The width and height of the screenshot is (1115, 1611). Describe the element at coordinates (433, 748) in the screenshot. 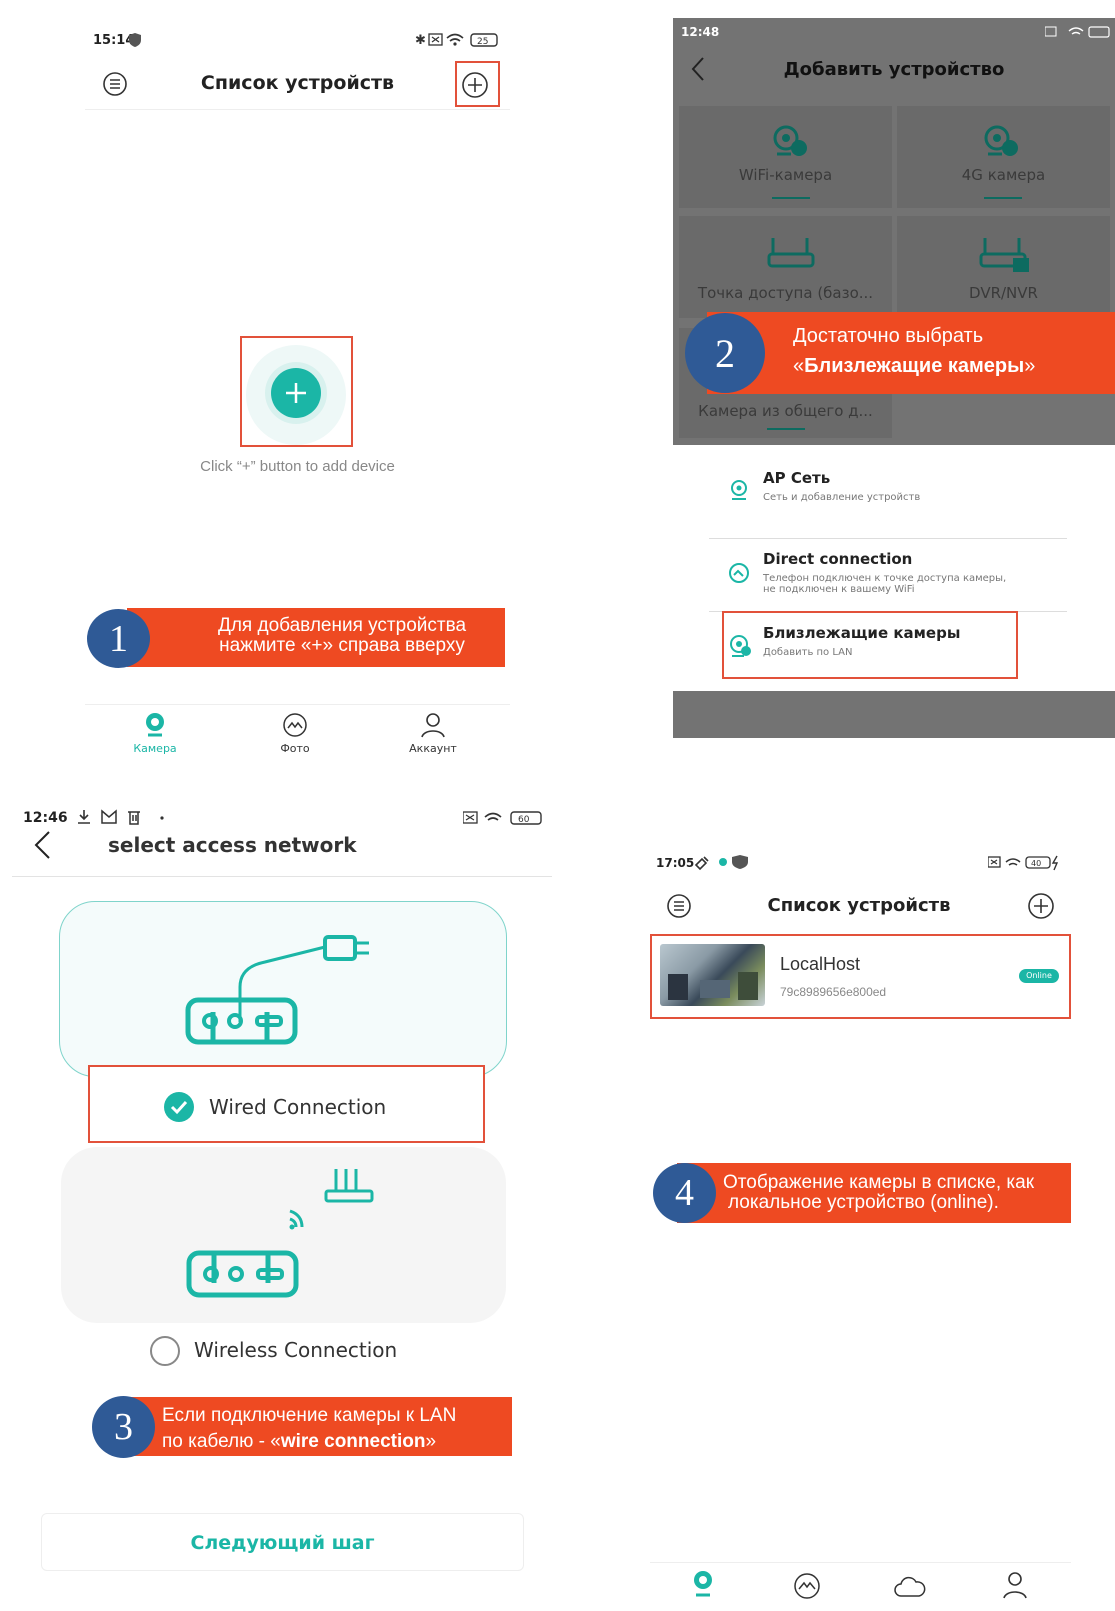

I see `tab-label: Аккаунт` at that location.